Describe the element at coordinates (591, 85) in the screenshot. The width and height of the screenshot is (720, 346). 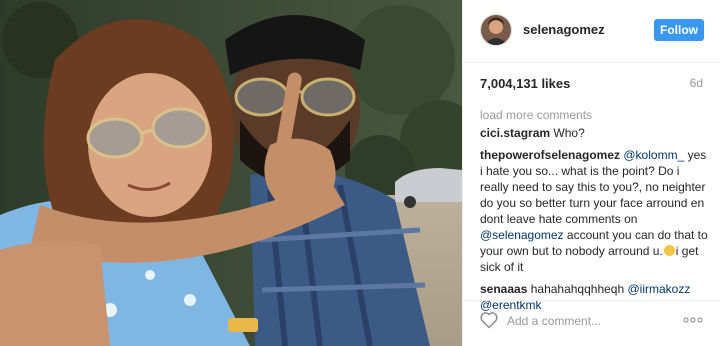
I see `likes-row: 7,004,131 likes 6d` at that location.